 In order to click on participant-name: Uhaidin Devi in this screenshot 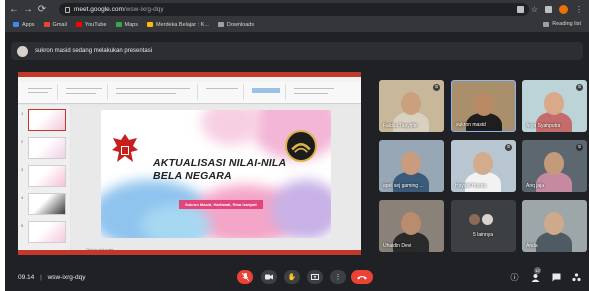, I will do `click(397, 246)`.